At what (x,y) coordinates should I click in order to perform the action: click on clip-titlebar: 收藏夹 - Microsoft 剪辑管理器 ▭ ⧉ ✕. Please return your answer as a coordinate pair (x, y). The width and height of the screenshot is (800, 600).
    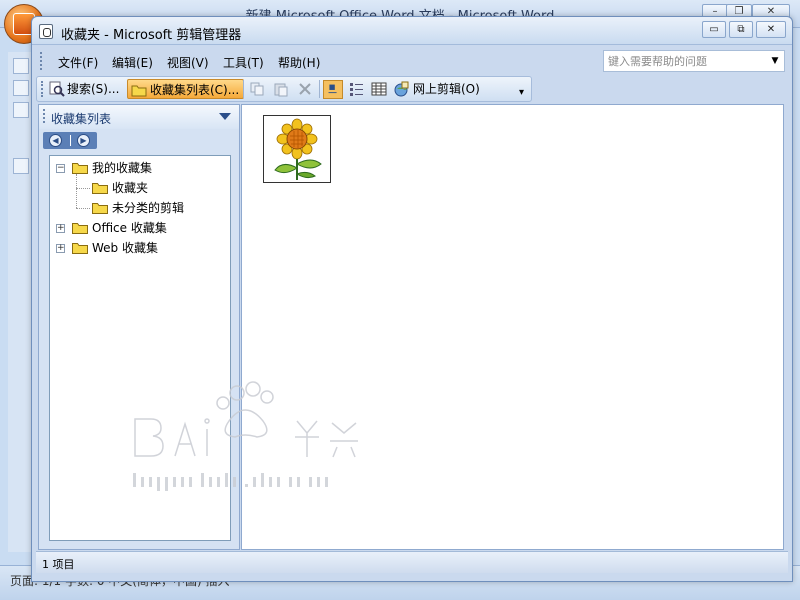
    Looking at the image, I should click on (412, 31).